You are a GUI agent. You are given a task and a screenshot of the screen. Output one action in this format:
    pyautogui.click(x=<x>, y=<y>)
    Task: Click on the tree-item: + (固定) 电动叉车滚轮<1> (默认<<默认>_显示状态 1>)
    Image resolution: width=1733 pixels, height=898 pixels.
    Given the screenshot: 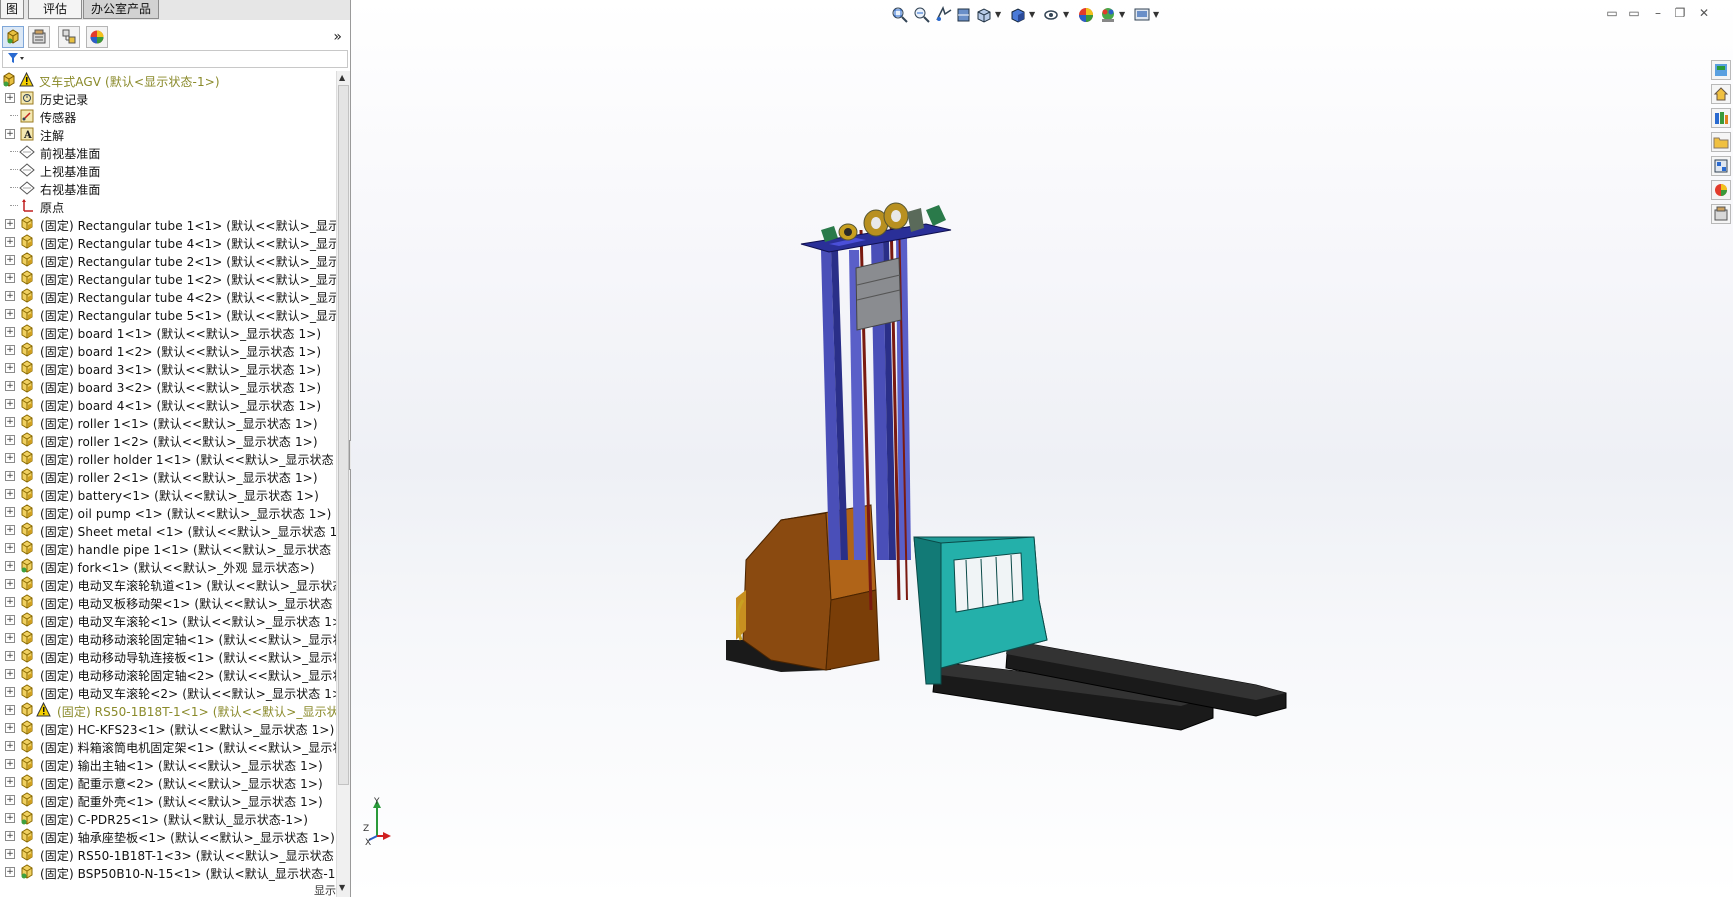 What is the action you would take?
    pyautogui.click(x=168, y=620)
    